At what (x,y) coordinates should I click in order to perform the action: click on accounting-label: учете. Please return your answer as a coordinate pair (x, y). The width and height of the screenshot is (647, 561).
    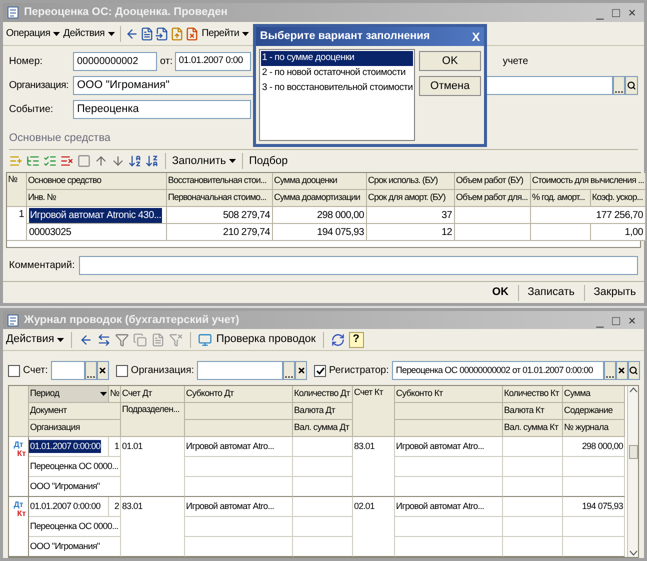
    Looking at the image, I should click on (515, 62).